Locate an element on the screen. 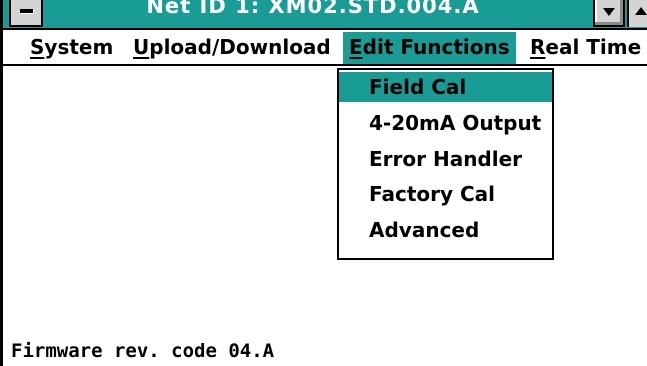 Image resolution: width=647 pixels, height=366 pixels. menu-item-error-handler: Error Handler is located at coordinates (445, 159).